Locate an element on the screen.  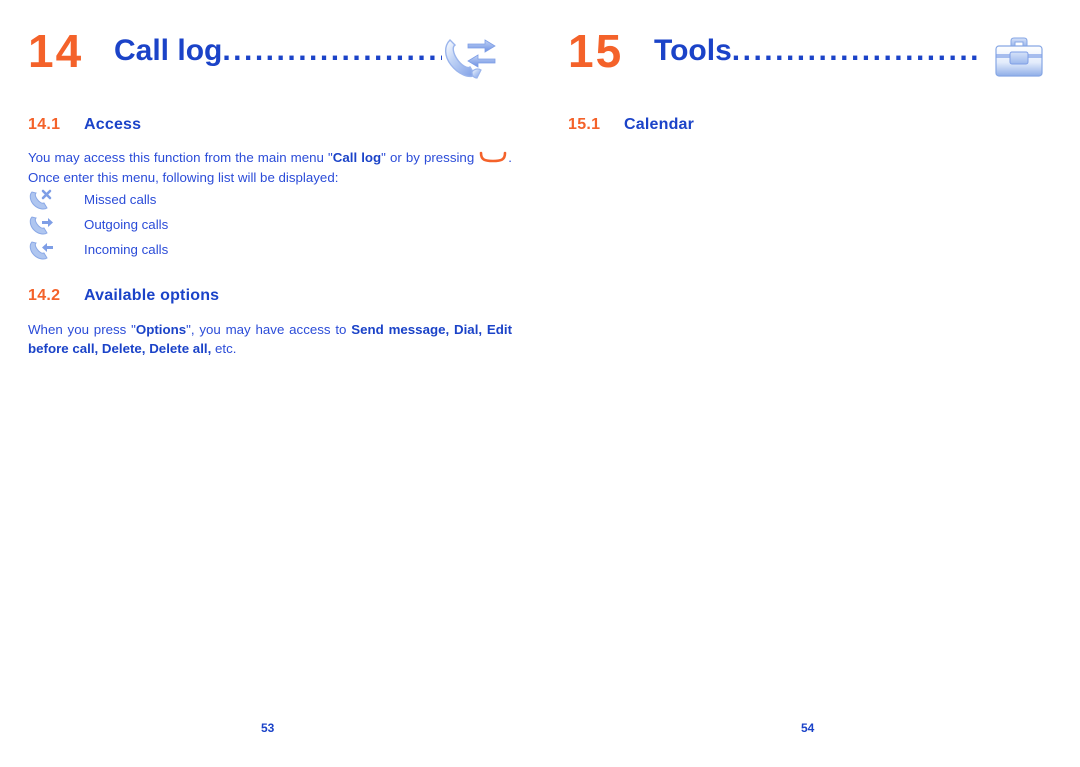
section-title: Available options is located at coordinates (152, 295).